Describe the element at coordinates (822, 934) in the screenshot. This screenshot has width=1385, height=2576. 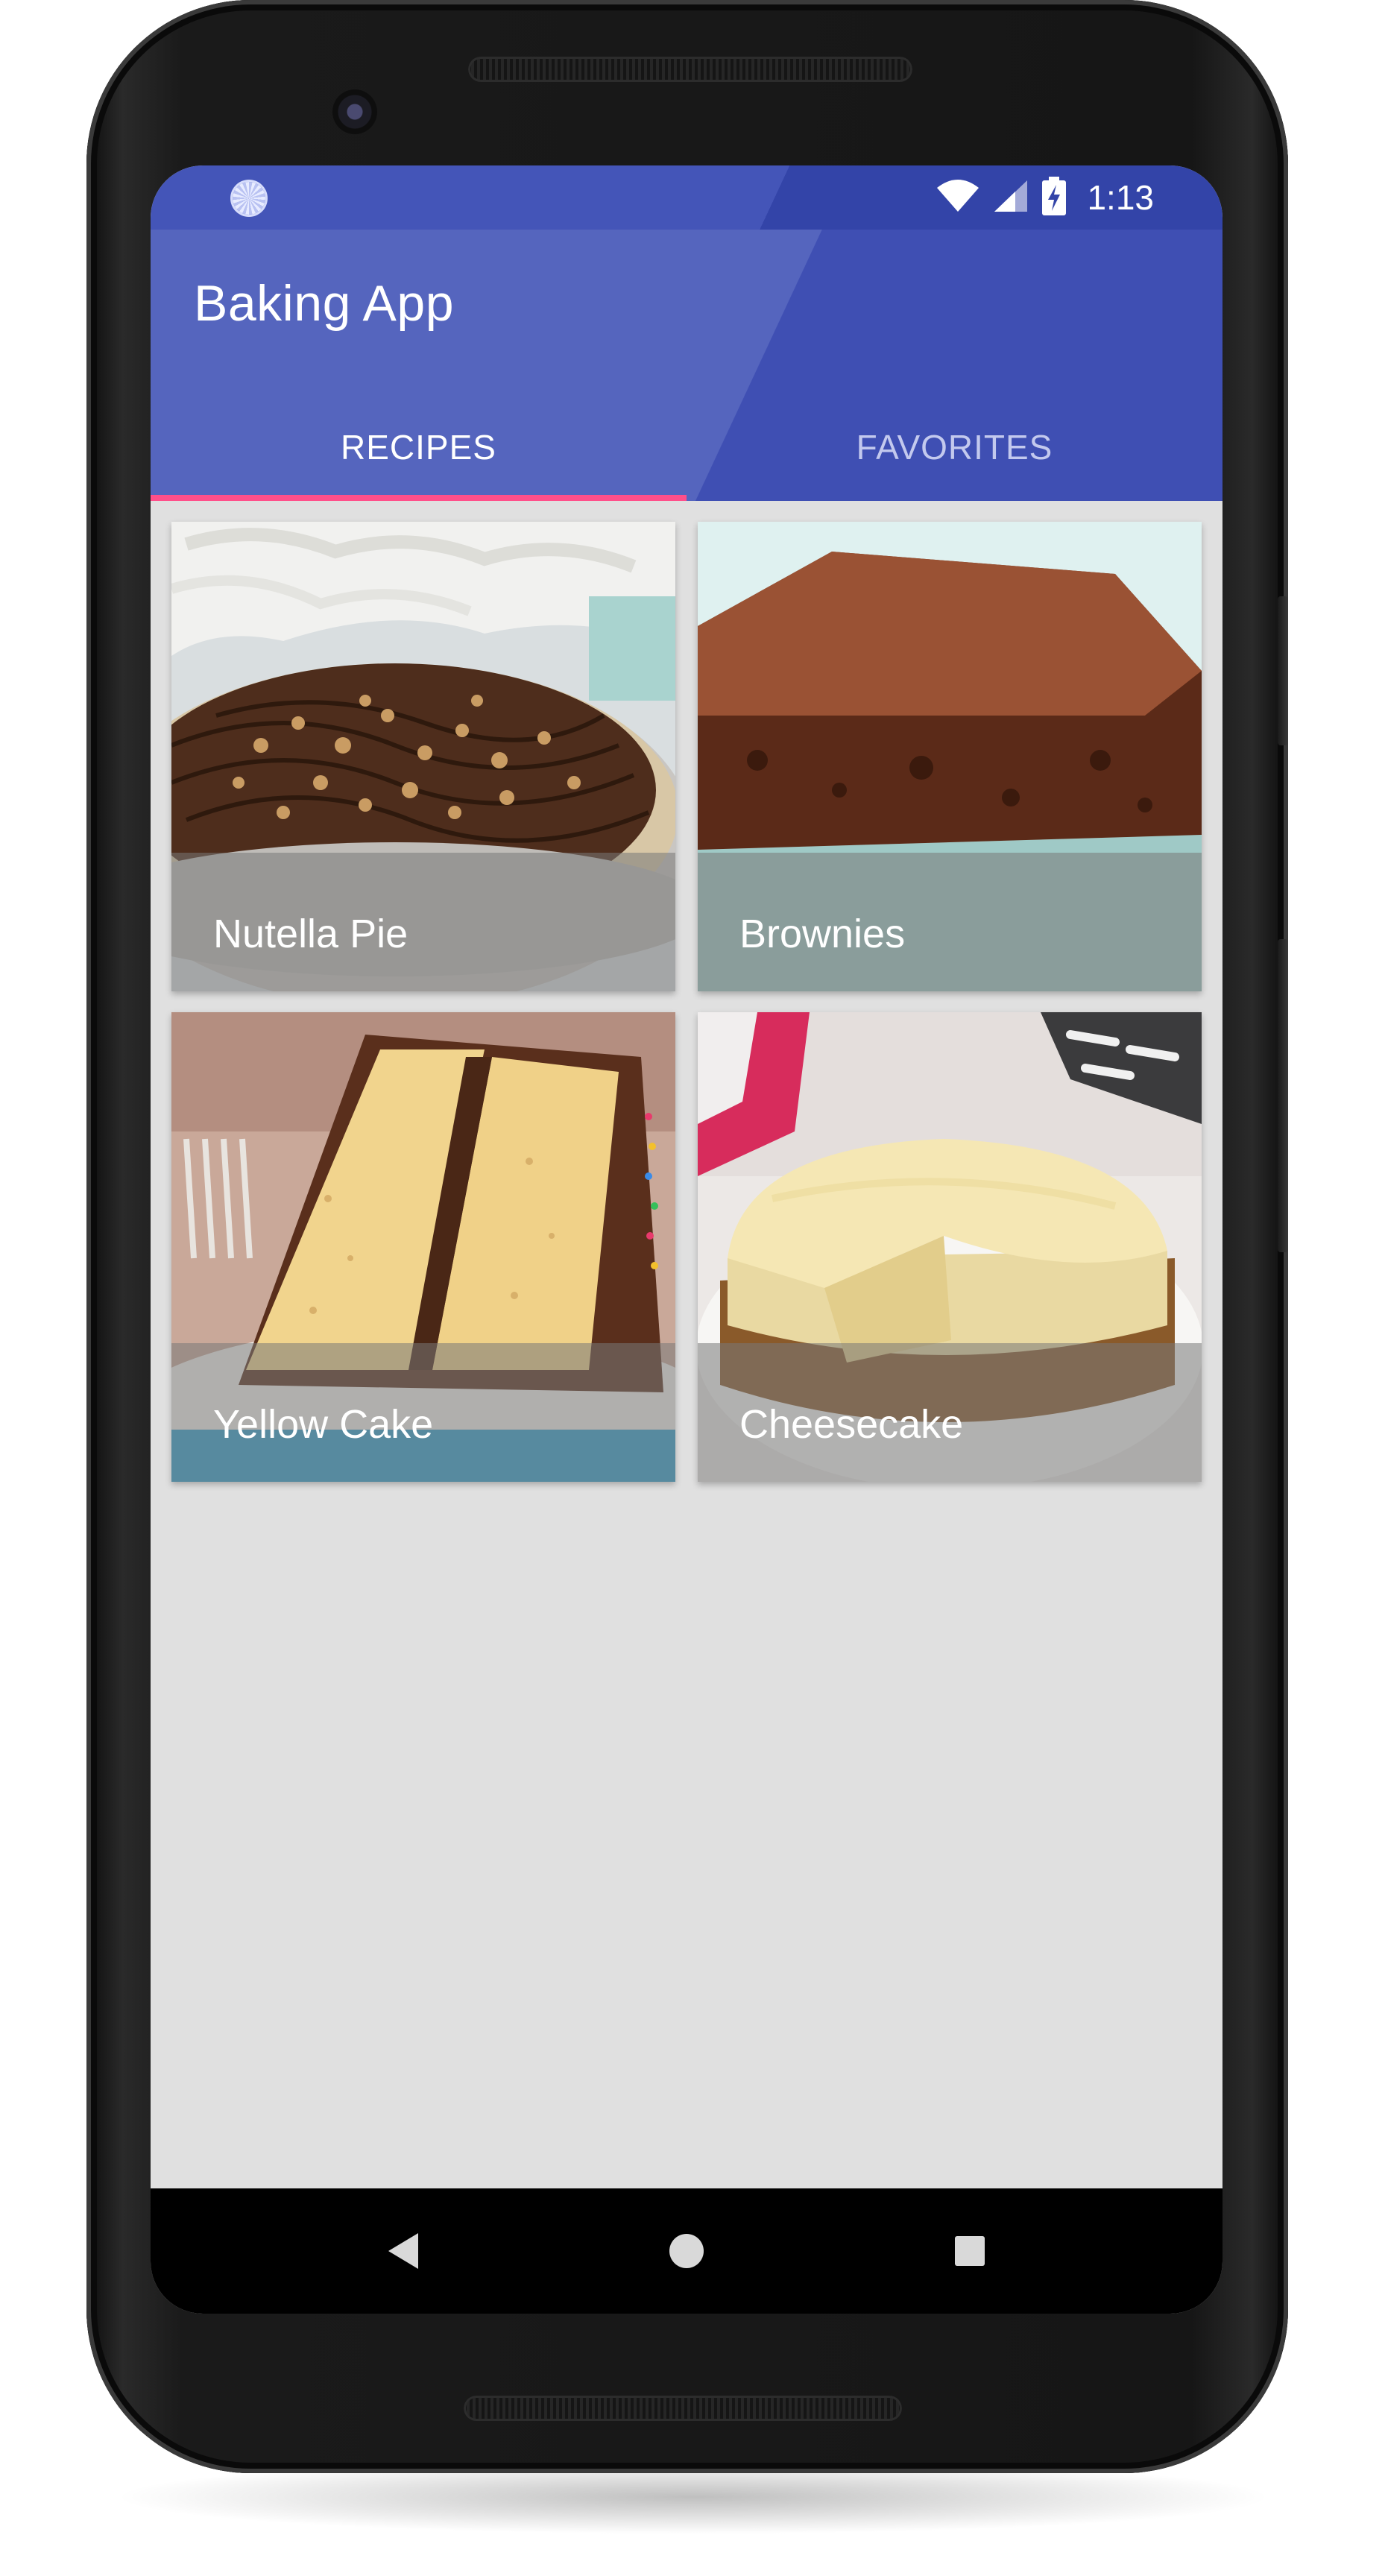
I see `recipe-name: Brownies` at that location.